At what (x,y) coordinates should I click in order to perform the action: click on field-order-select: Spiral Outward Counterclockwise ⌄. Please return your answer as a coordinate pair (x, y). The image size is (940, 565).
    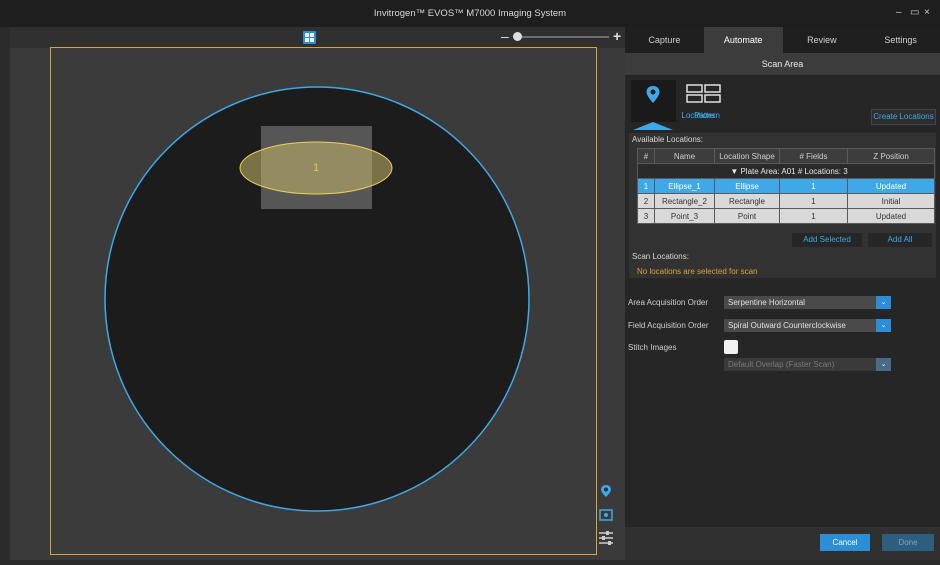
    Looking at the image, I should click on (807, 325).